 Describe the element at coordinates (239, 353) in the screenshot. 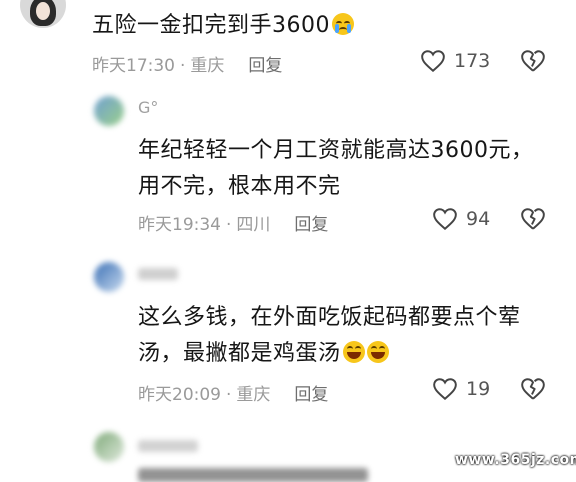

I see `comment-text-content: 汤，最撇都是鸡蛋汤` at that location.